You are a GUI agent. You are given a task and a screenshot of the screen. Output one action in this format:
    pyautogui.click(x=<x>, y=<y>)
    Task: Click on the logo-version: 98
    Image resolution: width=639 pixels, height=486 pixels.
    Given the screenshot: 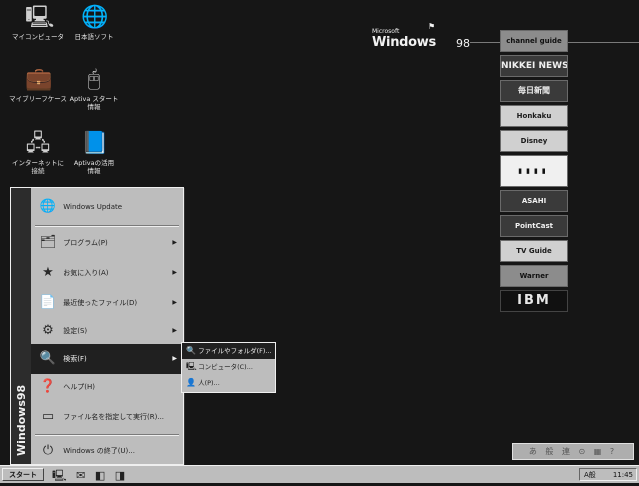 What is the action you would take?
    pyautogui.click(x=463, y=43)
    